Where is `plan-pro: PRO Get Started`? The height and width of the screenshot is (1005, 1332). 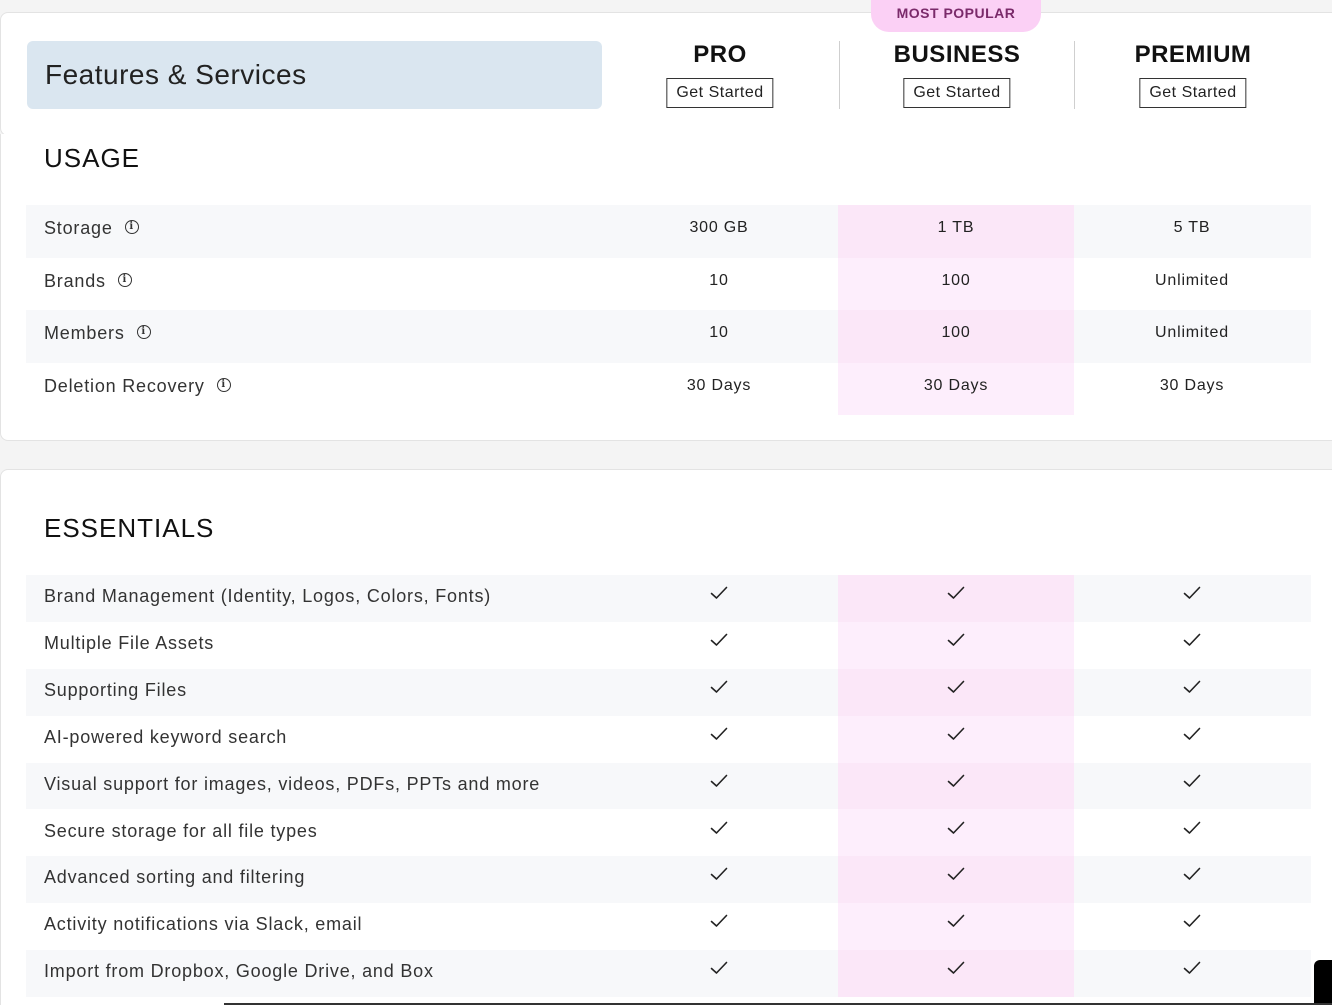
plan-pro: PRO Get Started is located at coordinates (720, 75).